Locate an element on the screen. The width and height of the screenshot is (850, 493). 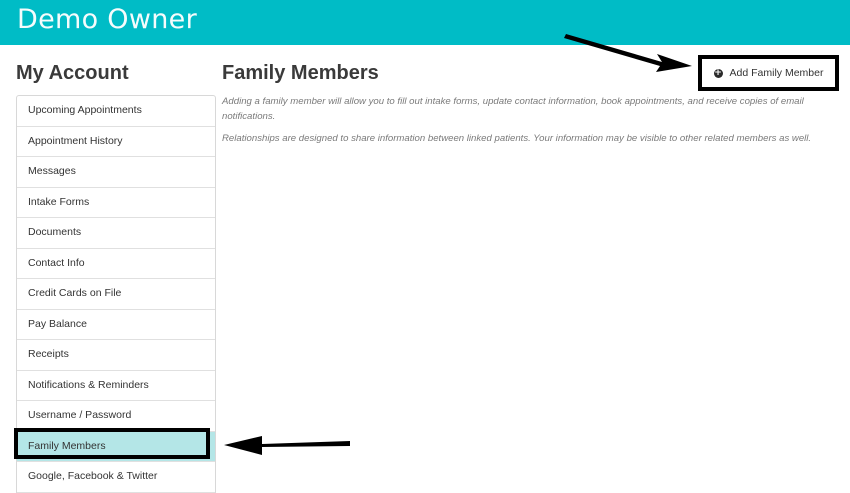
app-header: Demo Owner is located at coordinates (425, 22).